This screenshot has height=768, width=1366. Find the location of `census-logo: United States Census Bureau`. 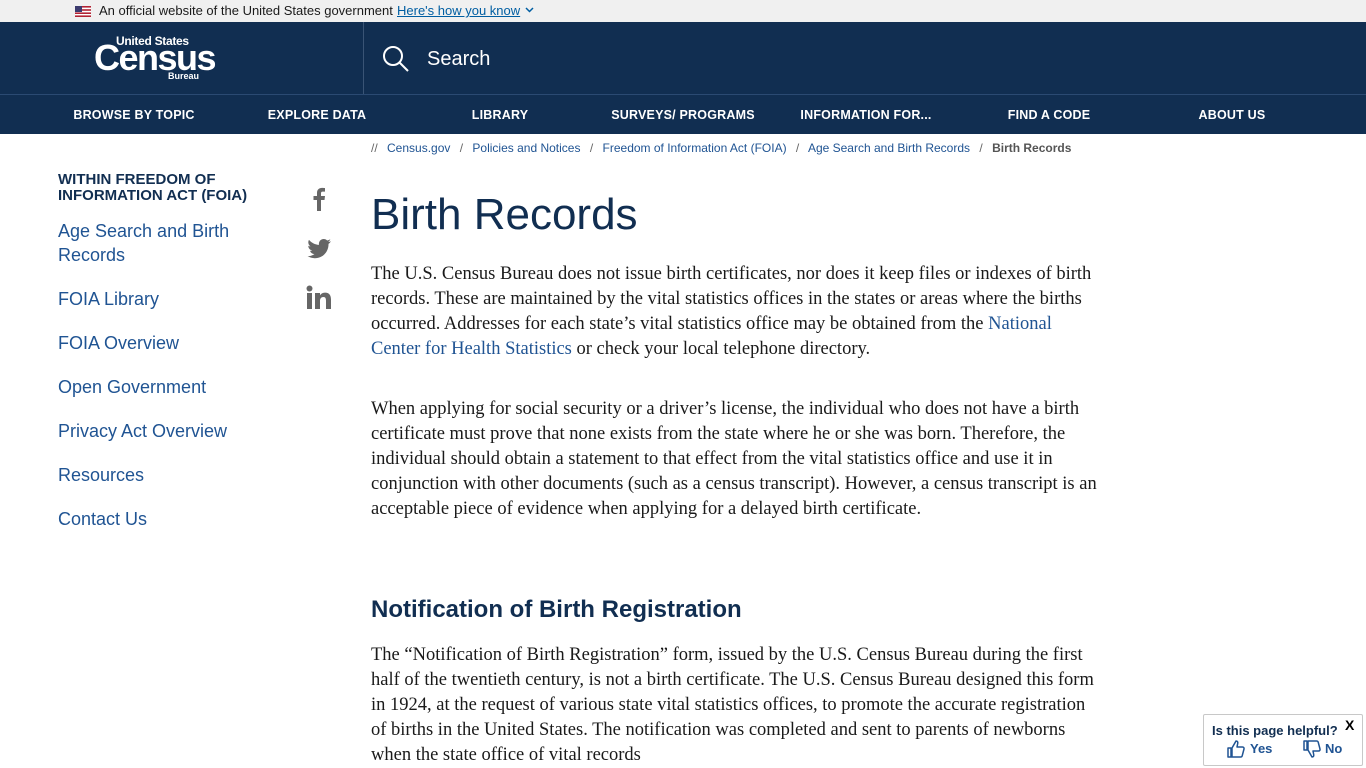

census-logo: United States Census Bureau is located at coordinates (155, 58).